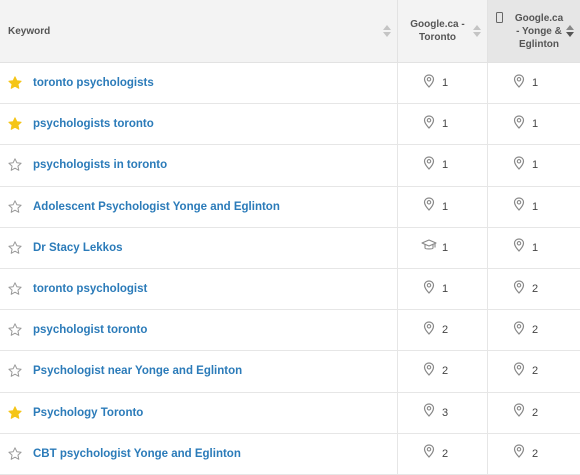  What do you see at coordinates (78, 248) in the screenshot?
I see `keyword-link: Dr Stacy Lekkos` at bounding box center [78, 248].